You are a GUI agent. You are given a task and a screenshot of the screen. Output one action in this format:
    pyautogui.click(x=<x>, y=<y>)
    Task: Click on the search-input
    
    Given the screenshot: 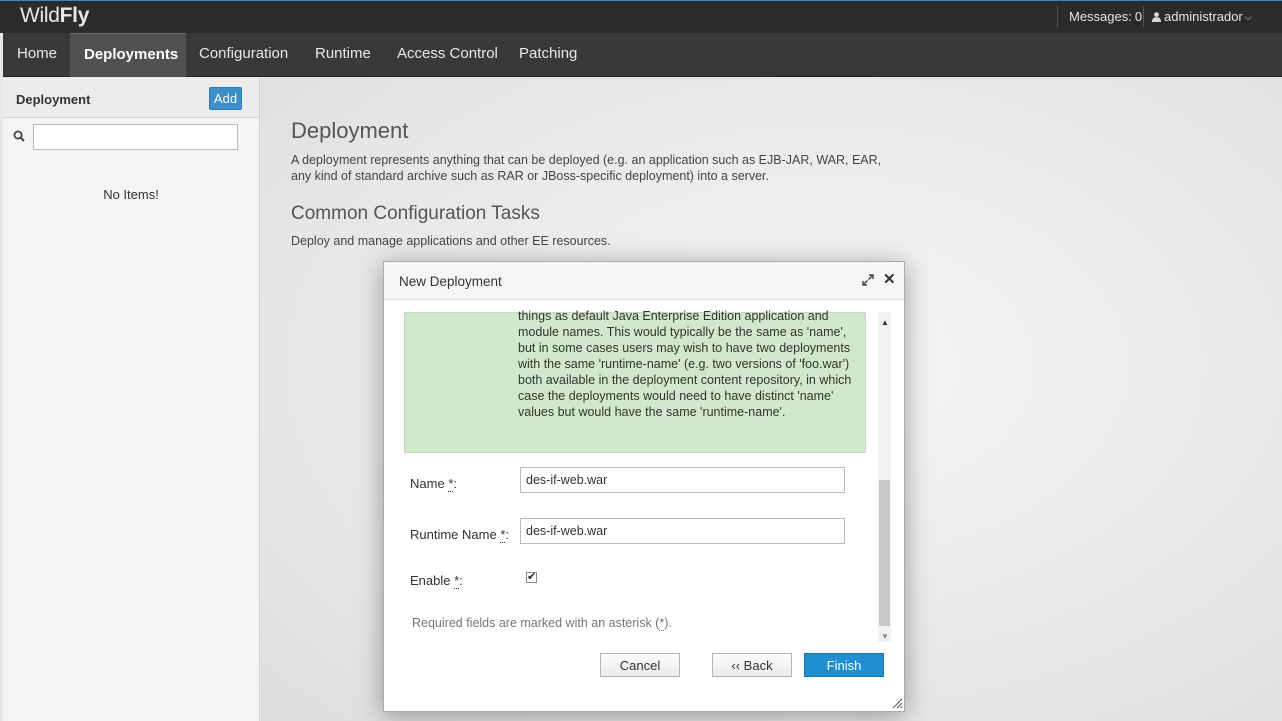 What is the action you would take?
    pyautogui.click(x=135, y=137)
    